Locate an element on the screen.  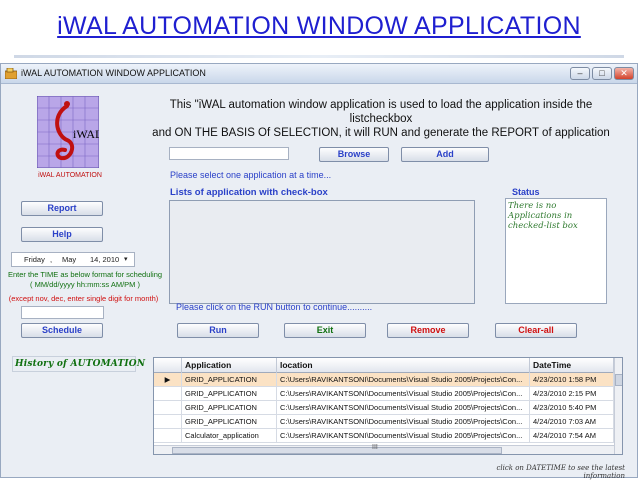
column-header-datetime: DateTime is located at coordinates (572, 365).